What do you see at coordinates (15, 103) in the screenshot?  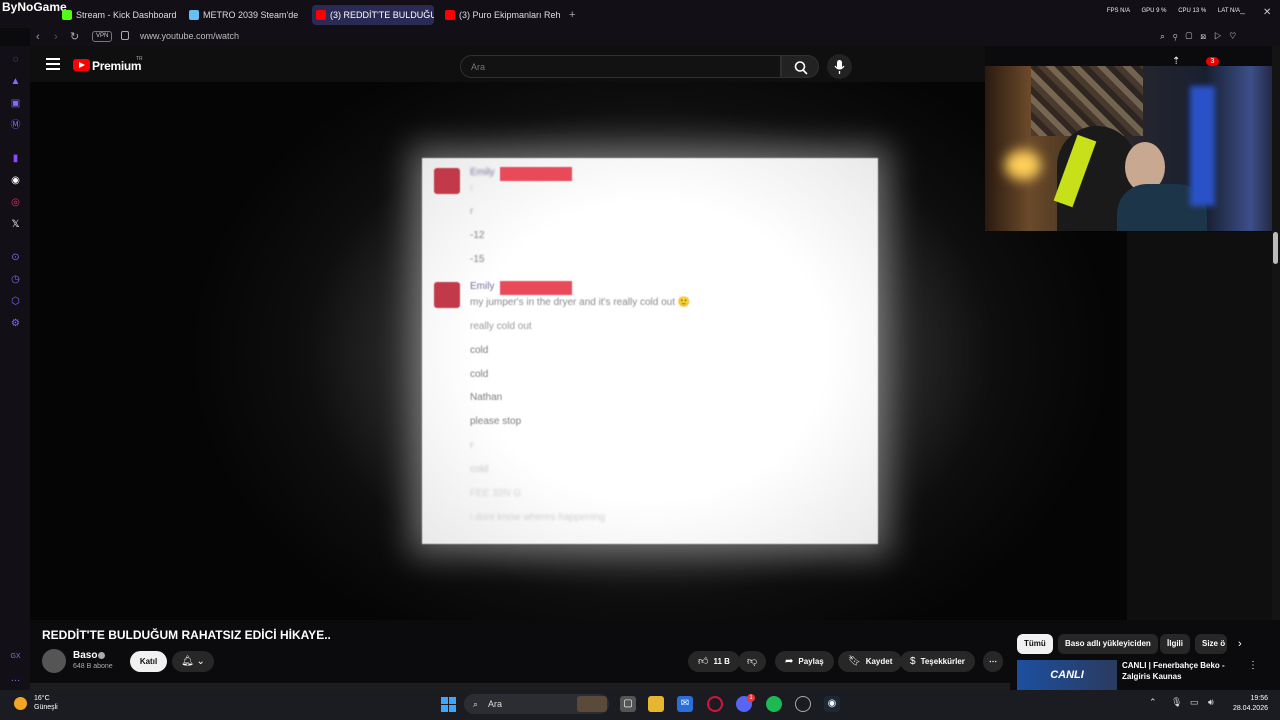 I see `sidebar-game-icon: ▣` at bounding box center [15, 103].